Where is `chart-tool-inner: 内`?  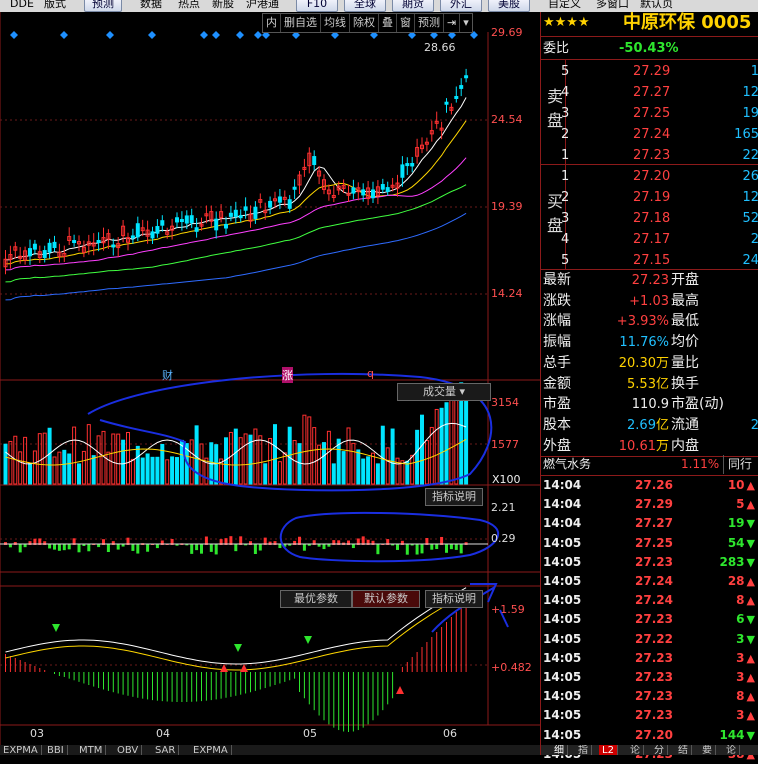
chart-tool-inner: 内 is located at coordinates (272, 23).